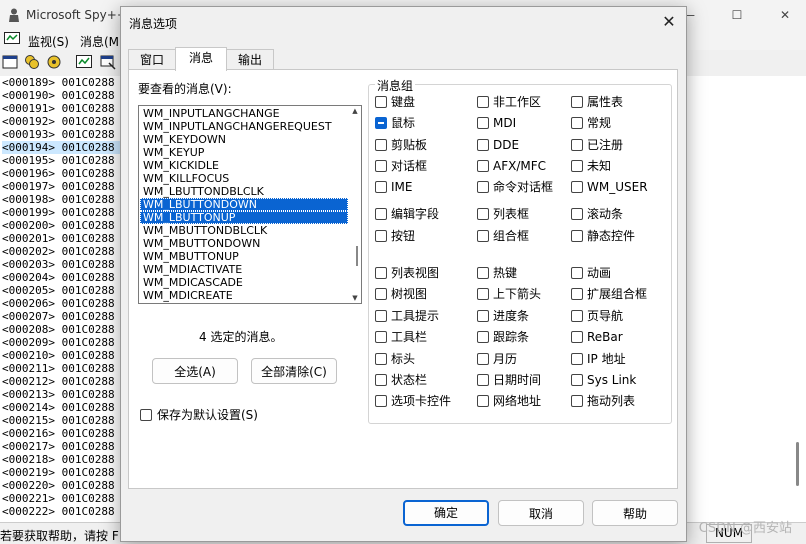 This screenshot has width=806, height=544. Describe the element at coordinates (403, 358) in the screenshot. I see `message-group-label: 标头` at that location.